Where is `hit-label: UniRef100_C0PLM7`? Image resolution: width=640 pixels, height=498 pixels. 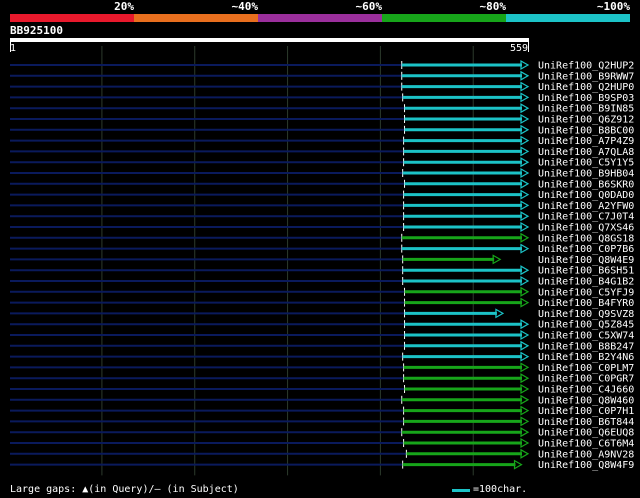 hit-label: UniRef100_C0PLM7 is located at coordinates (586, 368).